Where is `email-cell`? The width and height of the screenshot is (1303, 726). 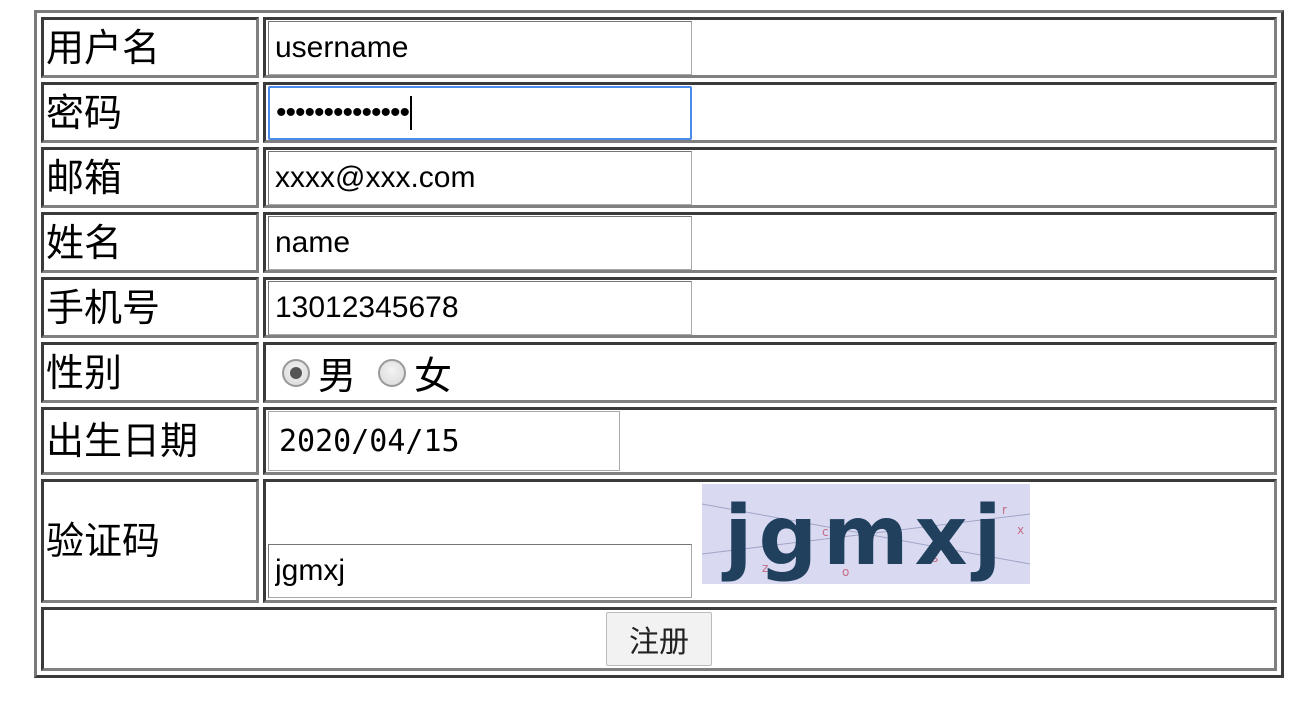 email-cell is located at coordinates (770, 177).